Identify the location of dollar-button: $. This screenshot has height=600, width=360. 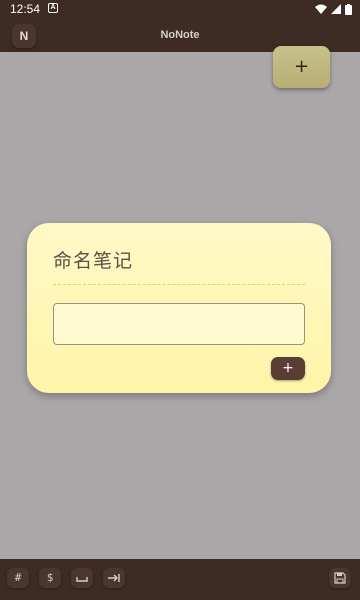
(50, 578).